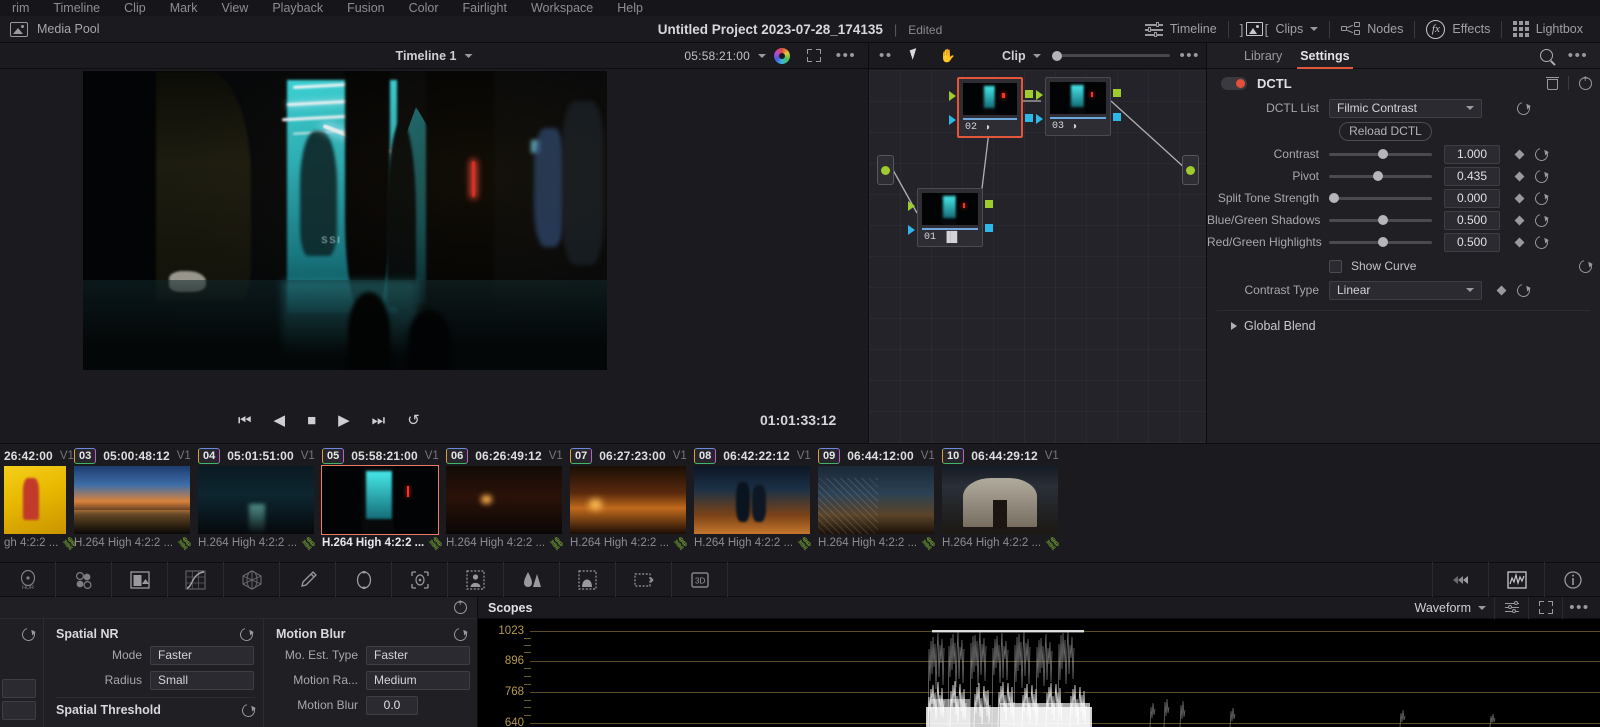 This screenshot has height=727, width=1600. I want to click on scope-expand-button, so click(1545, 607).